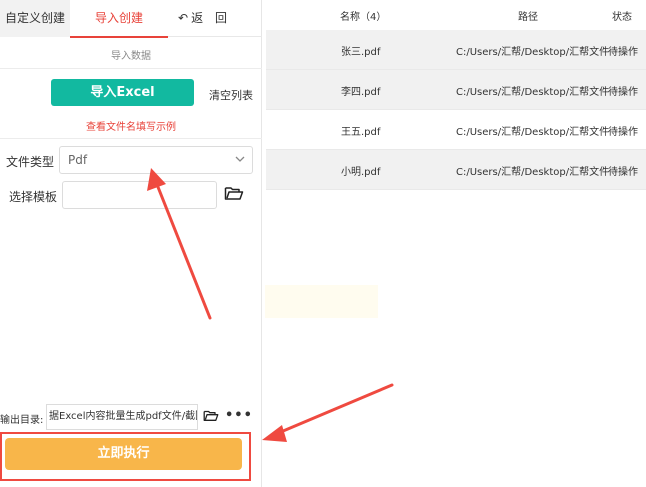 The height and width of the screenshot is (487, 646). Describe the element at coordinates (221, 18) in the screenshot. I see `restore-button: 回` at that location.